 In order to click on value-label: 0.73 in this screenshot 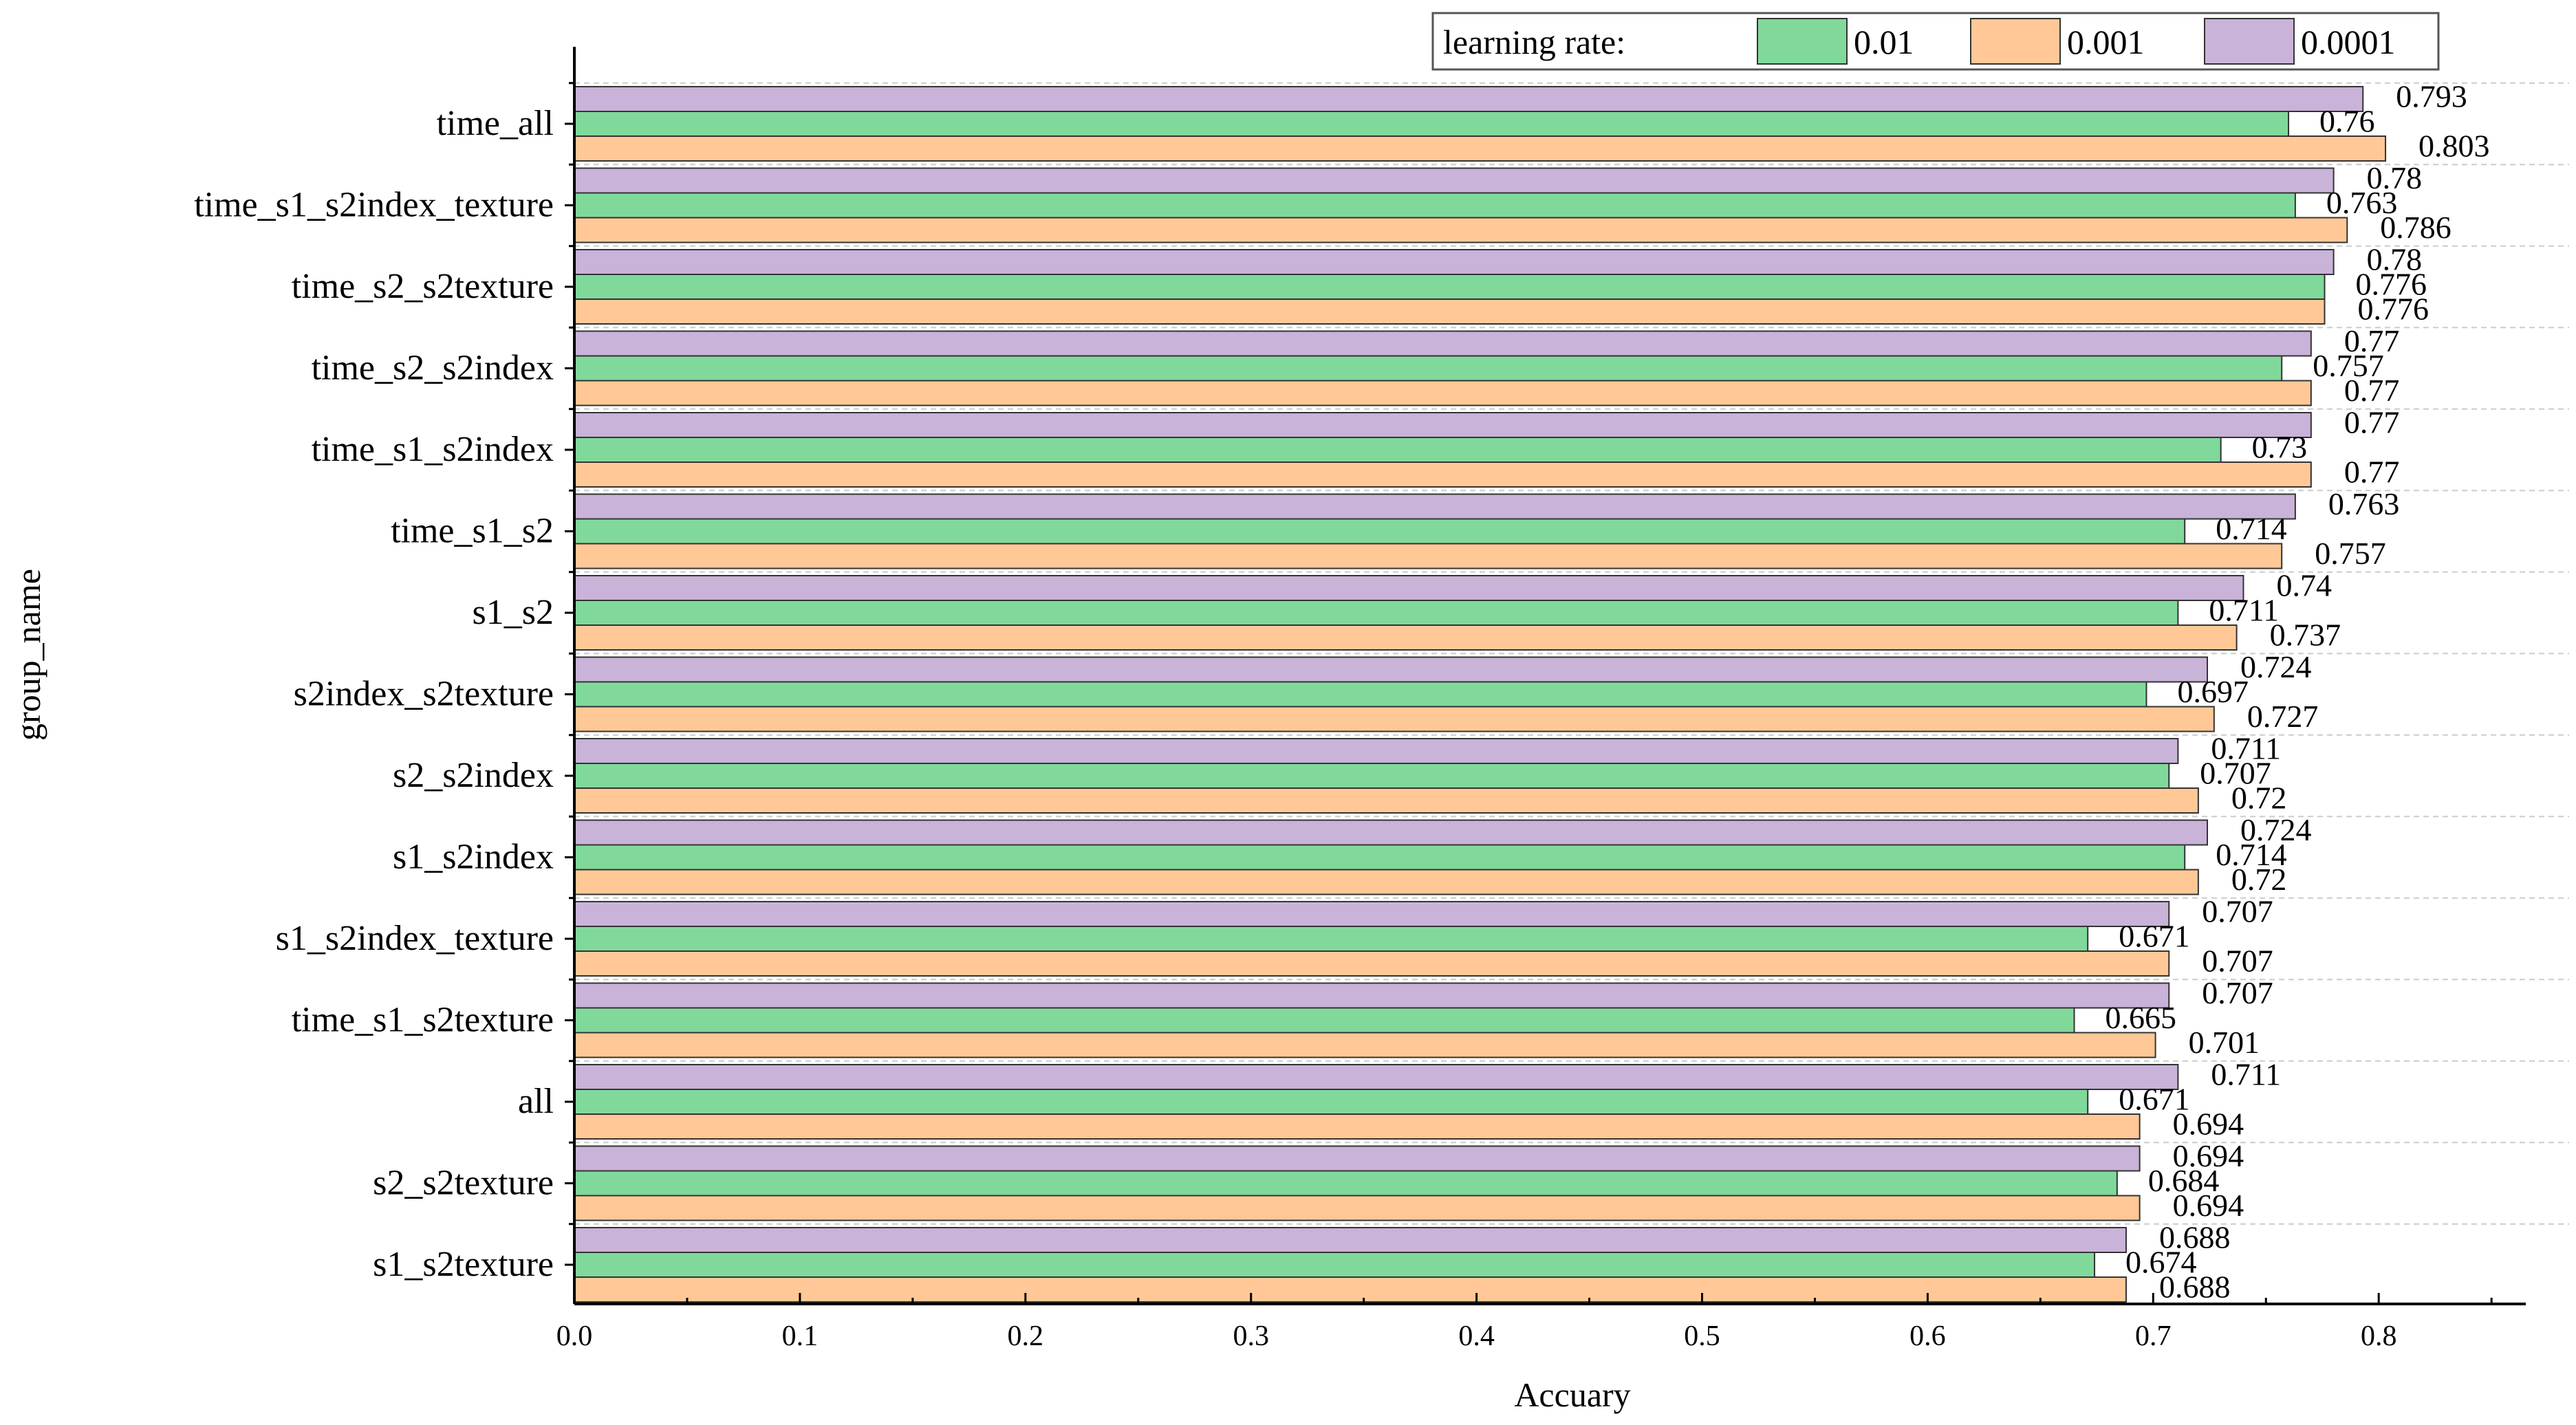, I will do `click(2280, 447)`.